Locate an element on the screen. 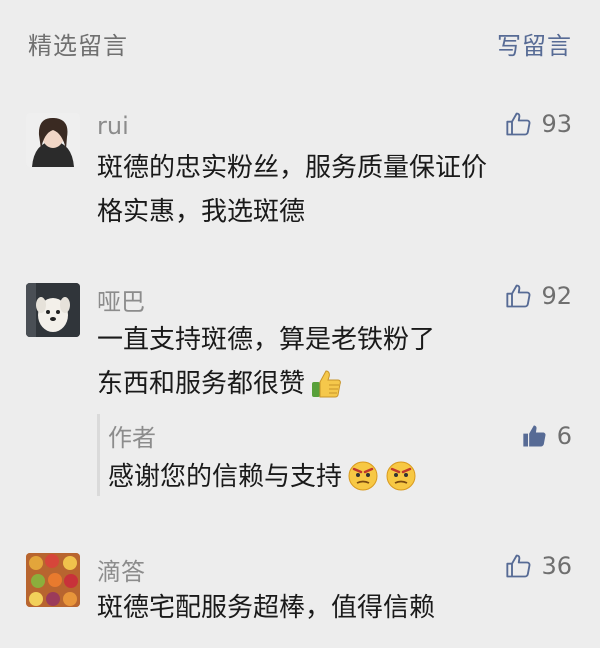  comment-text: 一直支持斑德，算是老铁粉了 东西和服务都很赞 is located at coordinates (266, 362).